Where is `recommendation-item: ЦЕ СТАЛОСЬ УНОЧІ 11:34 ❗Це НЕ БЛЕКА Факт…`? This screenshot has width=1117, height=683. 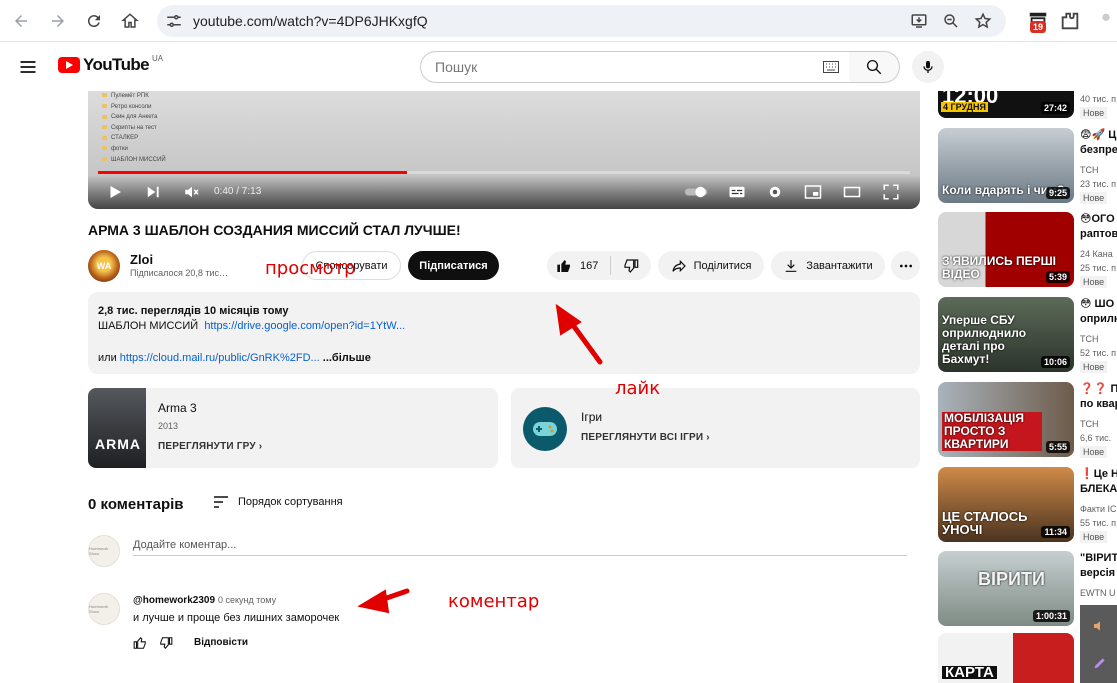
recommendation-item: ЦЕ СТАЛОСЬ УНОЧІ 11:34 ❗Це НЕ БЛЕКА Факт… is located at coordinates (1027, 505).